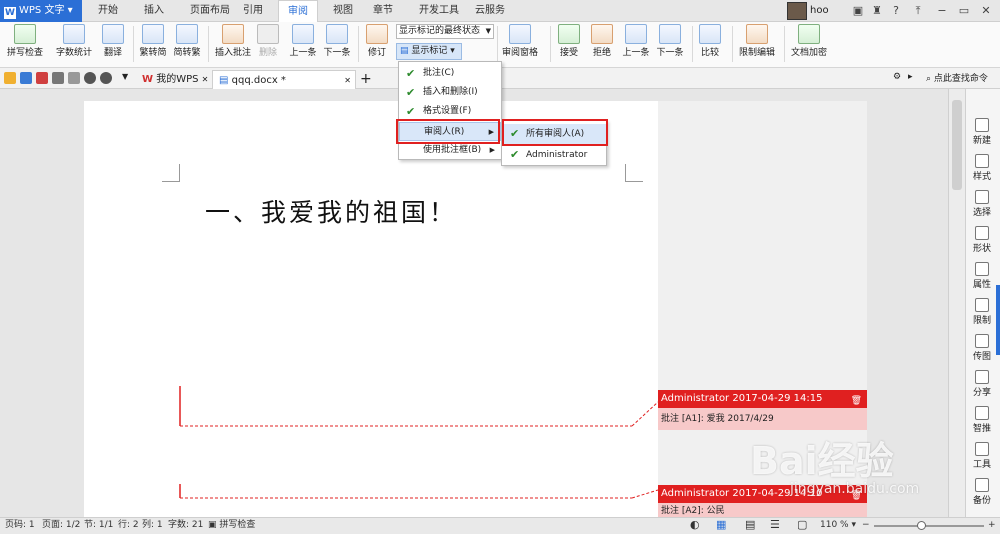  What do you see at coordinates (153, 44) in the screenshot?
I see `trad-to-simp-button: 繁转简` at bounding box center [153, 44].